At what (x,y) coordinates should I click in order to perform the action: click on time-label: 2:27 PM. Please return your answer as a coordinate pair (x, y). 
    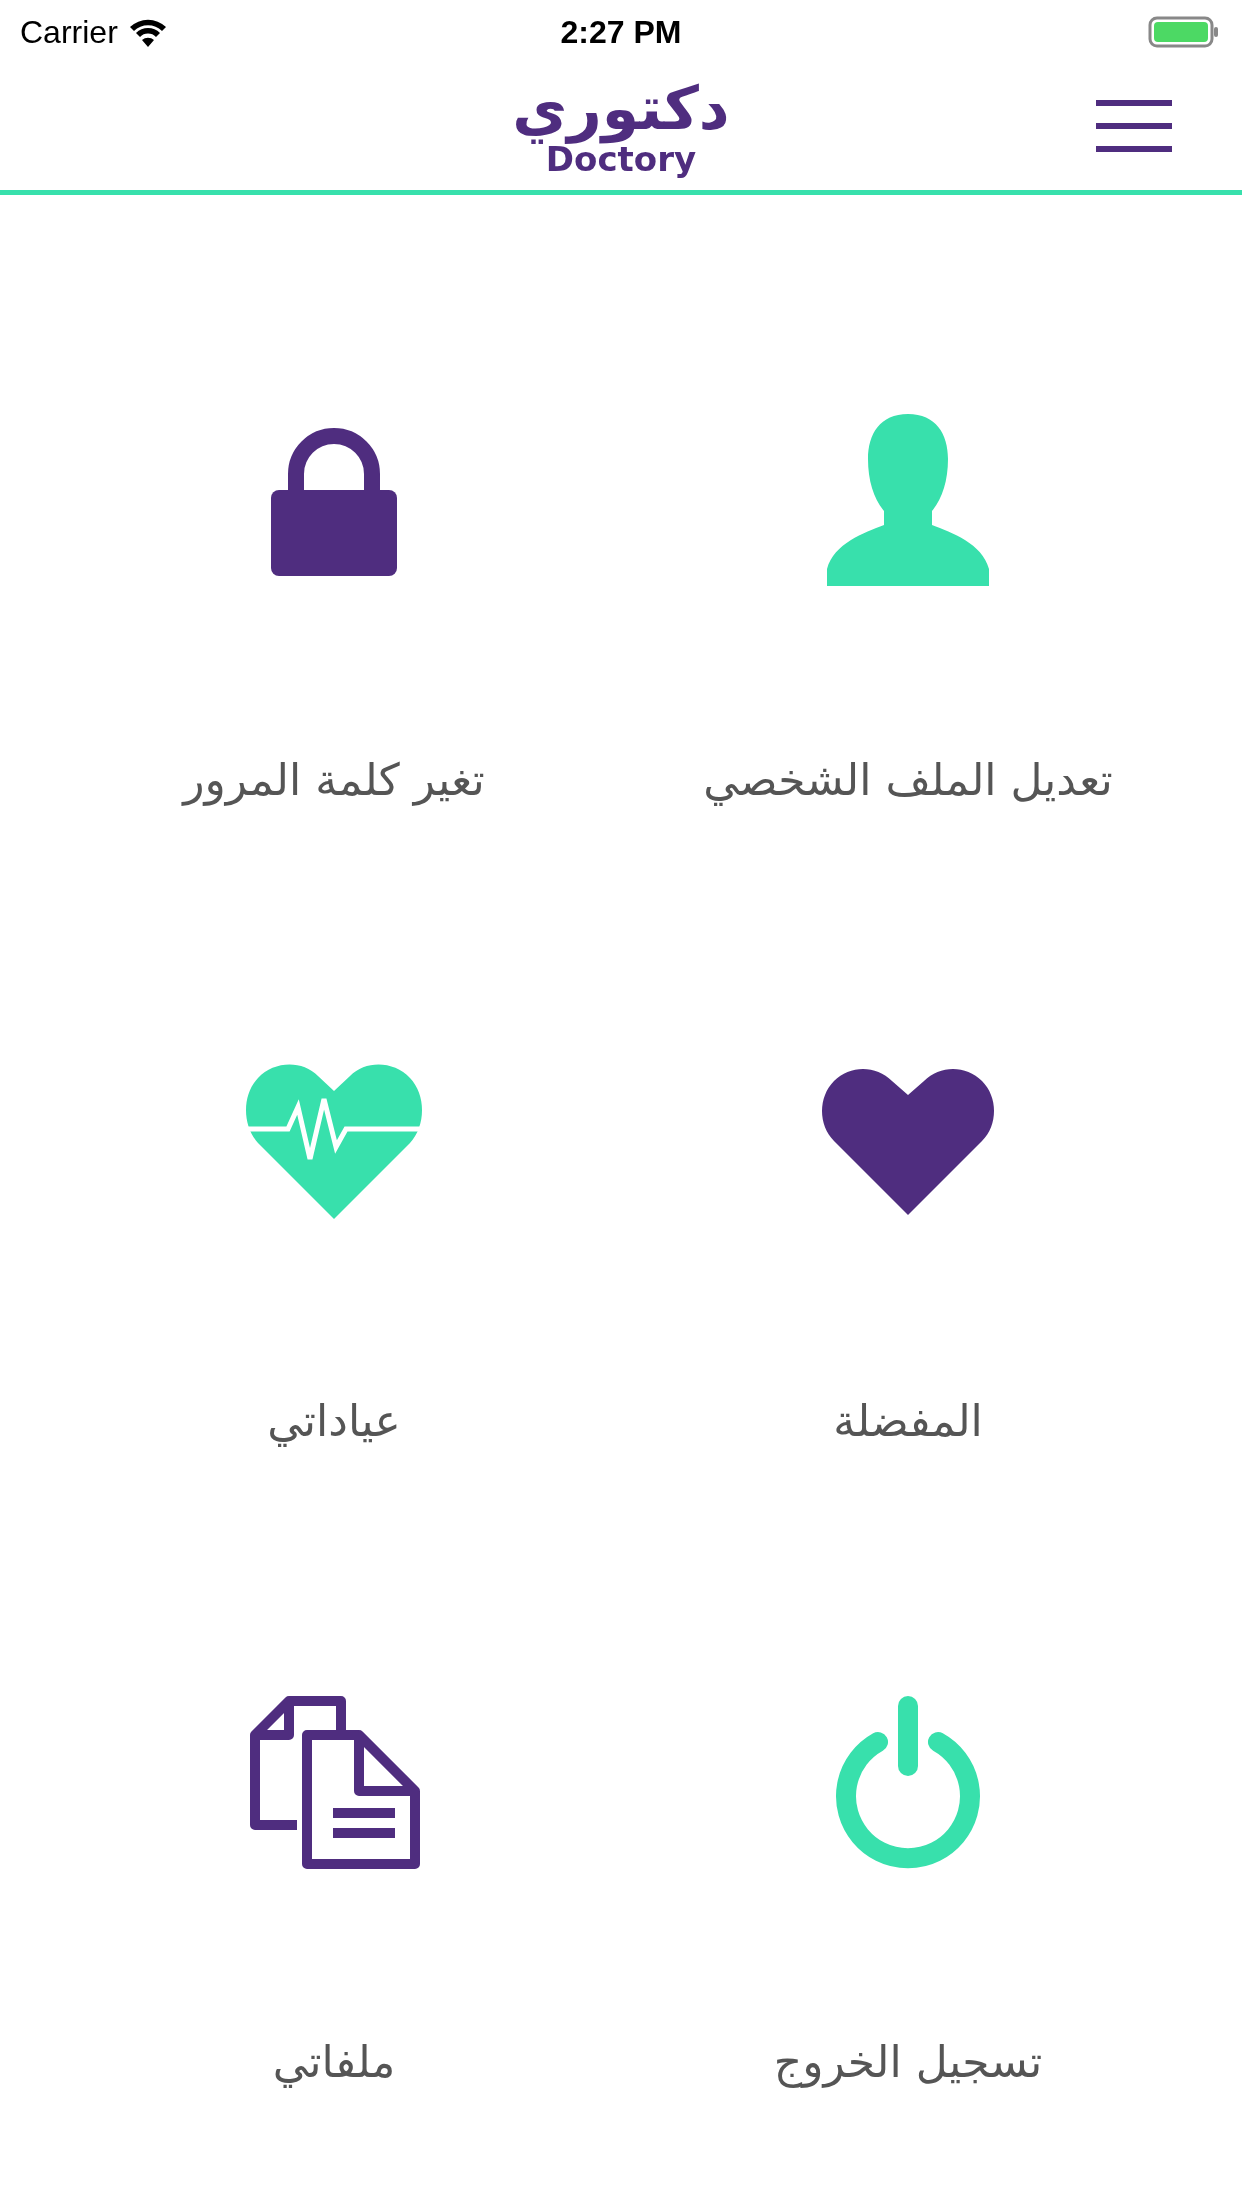
    Looking at the image, I should click on (621, 32).